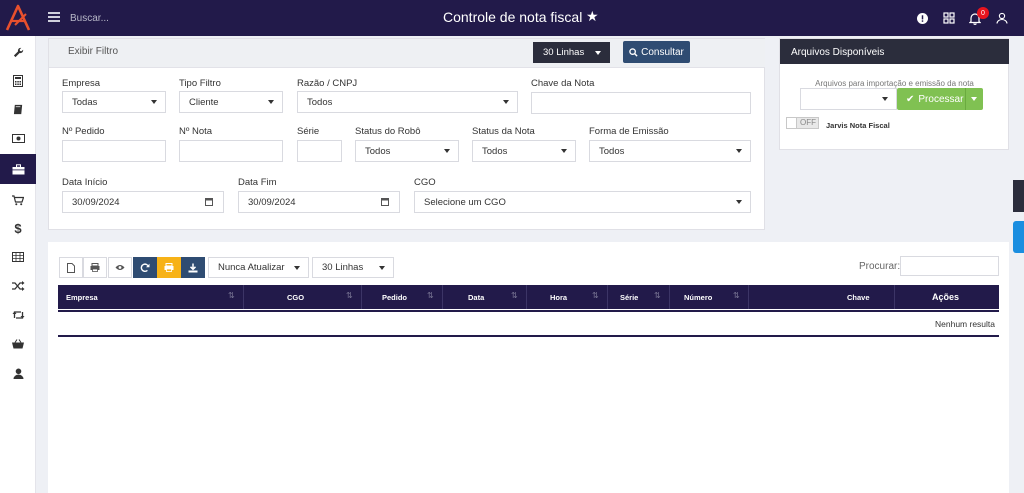 This screenshot has height=493, width=1024. I want to click on notification-badge: 0, so click(983, 13).